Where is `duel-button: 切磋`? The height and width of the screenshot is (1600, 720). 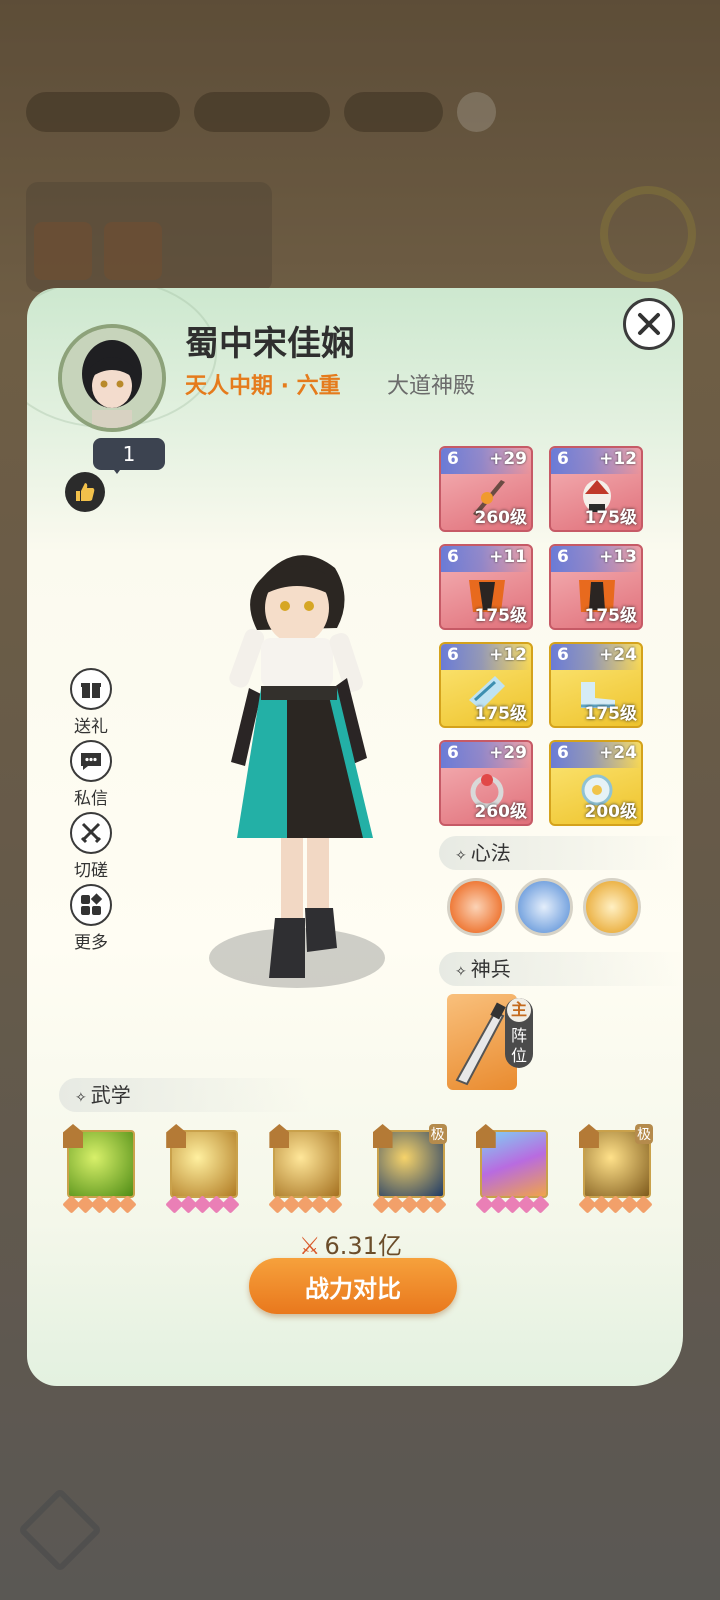
duel-button: 切磋 is located at coordinates (91, 848).